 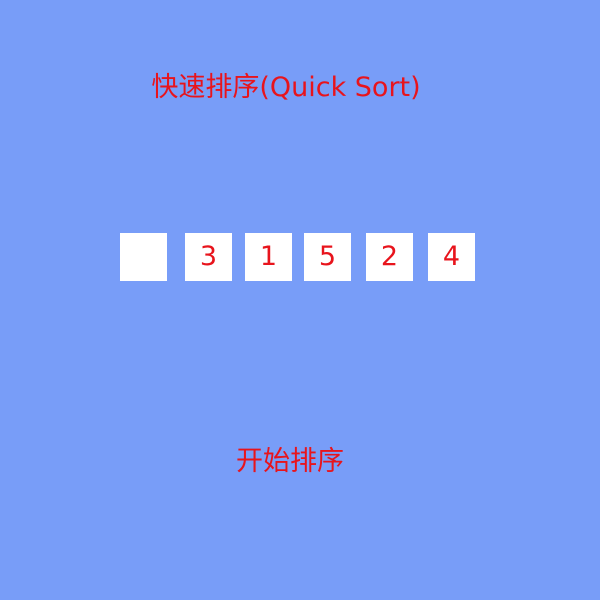 I want to click on array-row: 3 1 5 2 4, so click(x=300, y=257).